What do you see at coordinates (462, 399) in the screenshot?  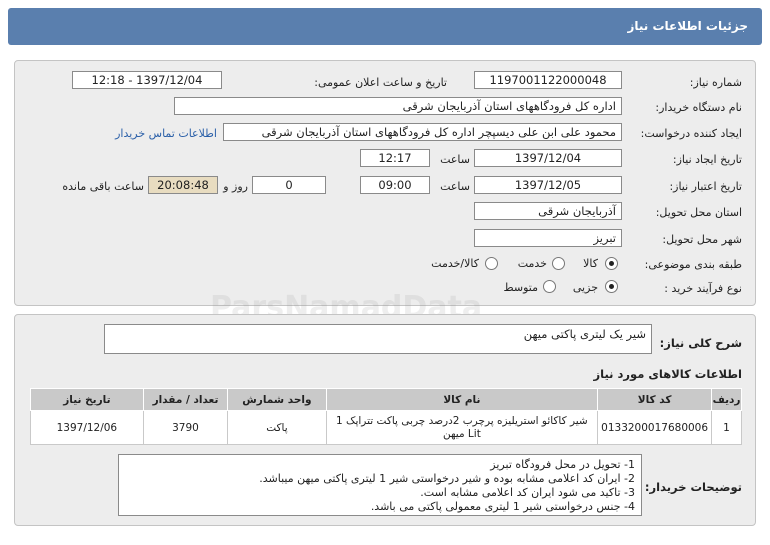 I see `col-name: نام کالا` at bounding box center [462, 399].